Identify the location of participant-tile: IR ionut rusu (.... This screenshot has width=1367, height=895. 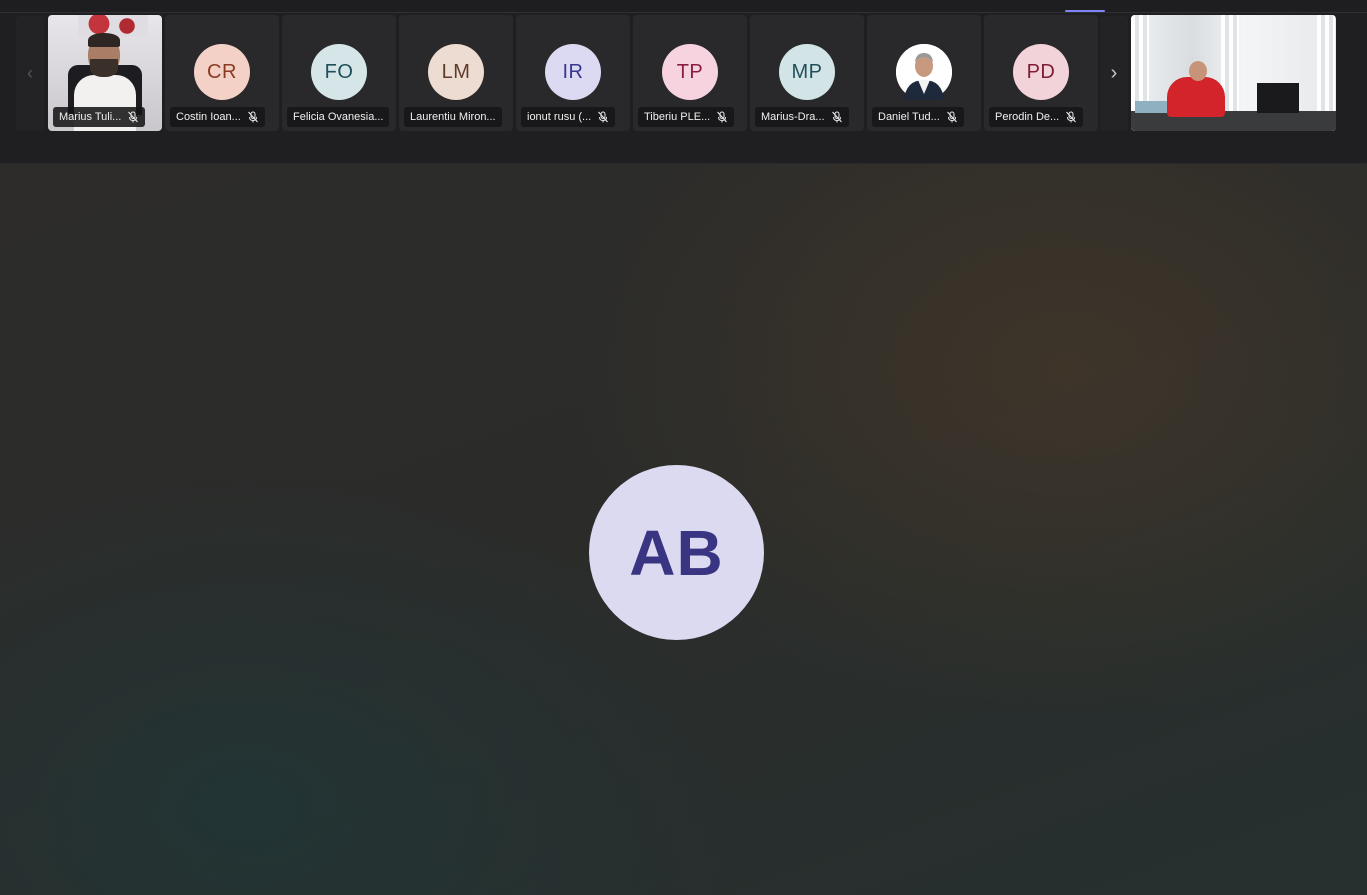
(573, 73).